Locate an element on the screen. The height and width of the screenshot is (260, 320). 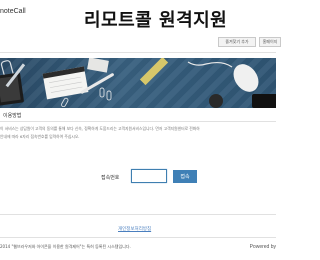
section-title: 이용방법 is located at coordinates (12, 116).